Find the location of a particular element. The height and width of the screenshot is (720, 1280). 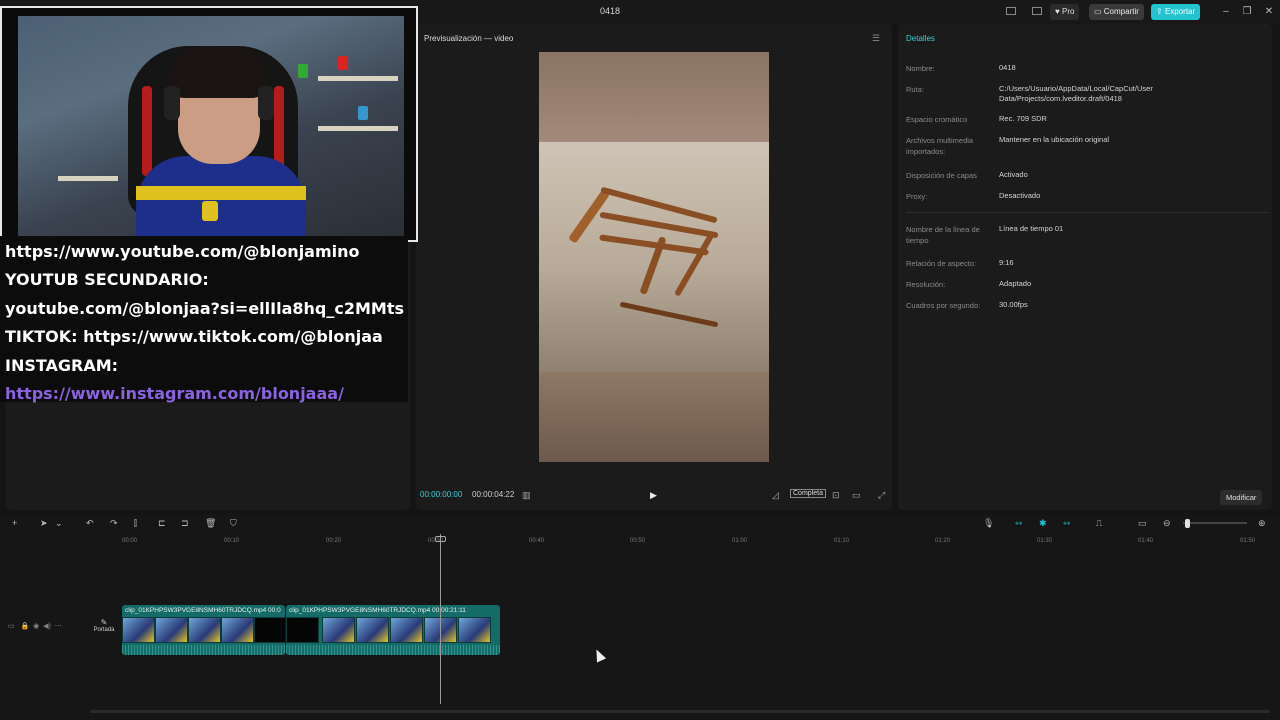

cover-toggle-icon: ▭ is located at coordinates (11, 626).